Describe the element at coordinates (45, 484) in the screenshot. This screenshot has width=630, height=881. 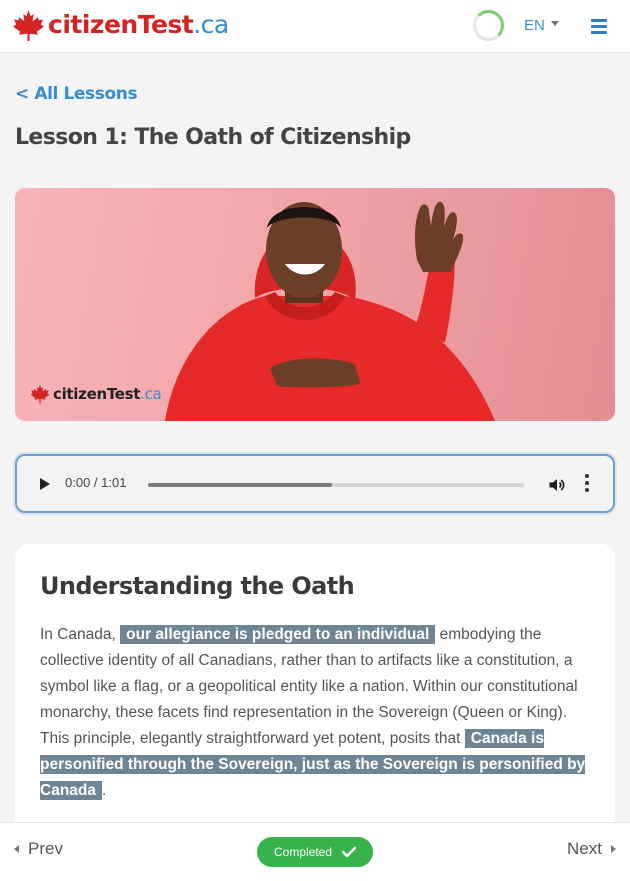
I see `play-icon` at that location.